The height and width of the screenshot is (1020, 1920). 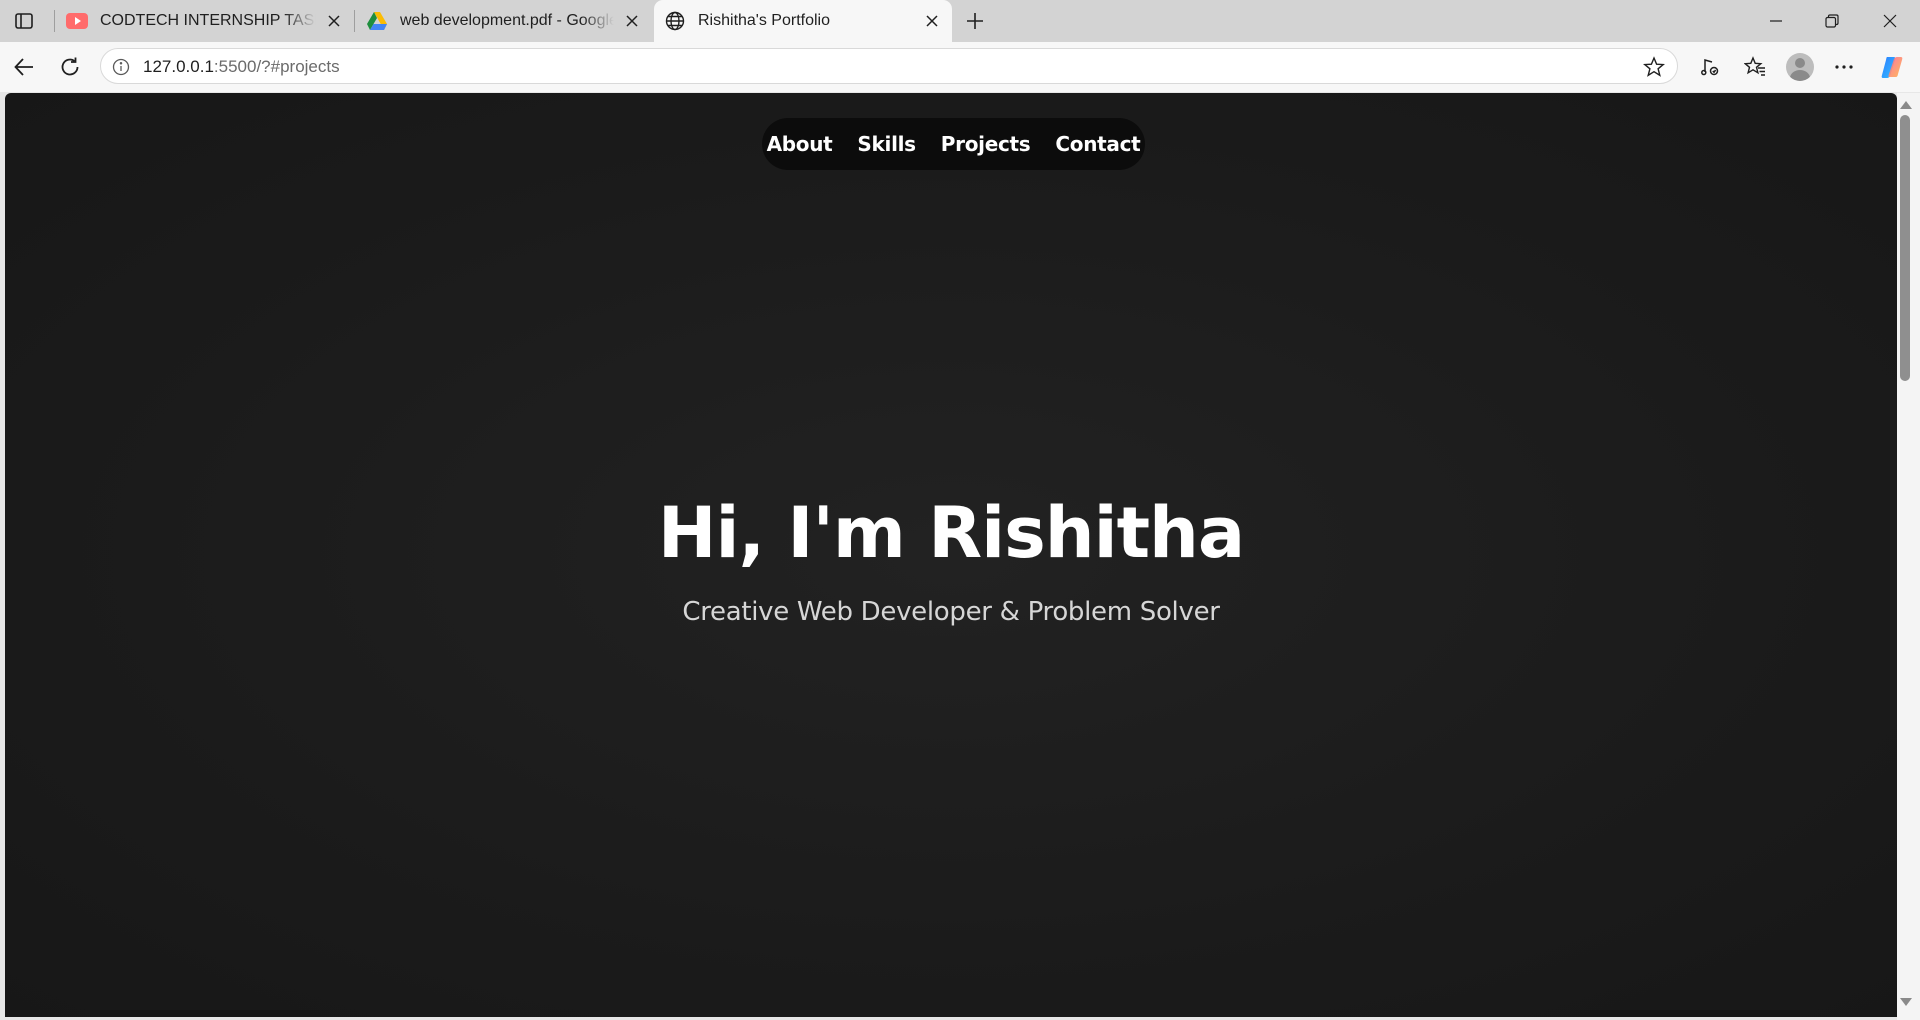 I want to click on tab-title: CODTECH INTERNSHIP TASKS GU, so click(x=208, y=20).